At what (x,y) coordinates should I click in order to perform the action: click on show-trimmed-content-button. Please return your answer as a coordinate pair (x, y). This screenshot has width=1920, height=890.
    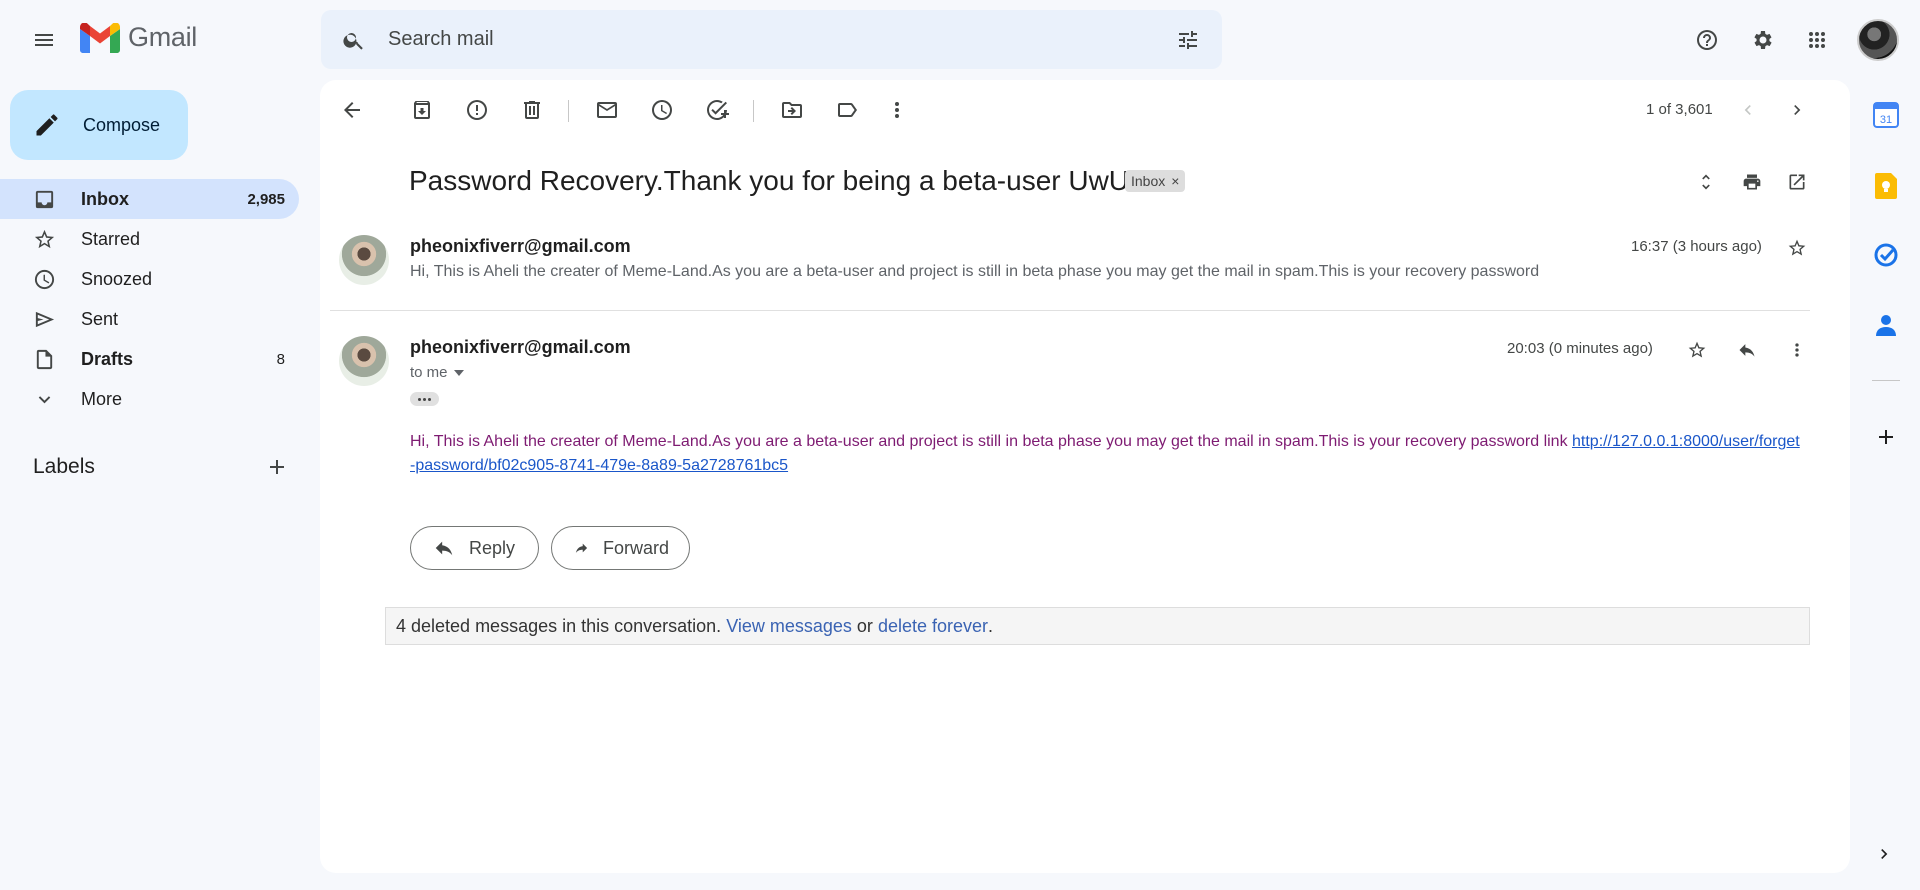
    Looking at the image, I should click on (424, 399).